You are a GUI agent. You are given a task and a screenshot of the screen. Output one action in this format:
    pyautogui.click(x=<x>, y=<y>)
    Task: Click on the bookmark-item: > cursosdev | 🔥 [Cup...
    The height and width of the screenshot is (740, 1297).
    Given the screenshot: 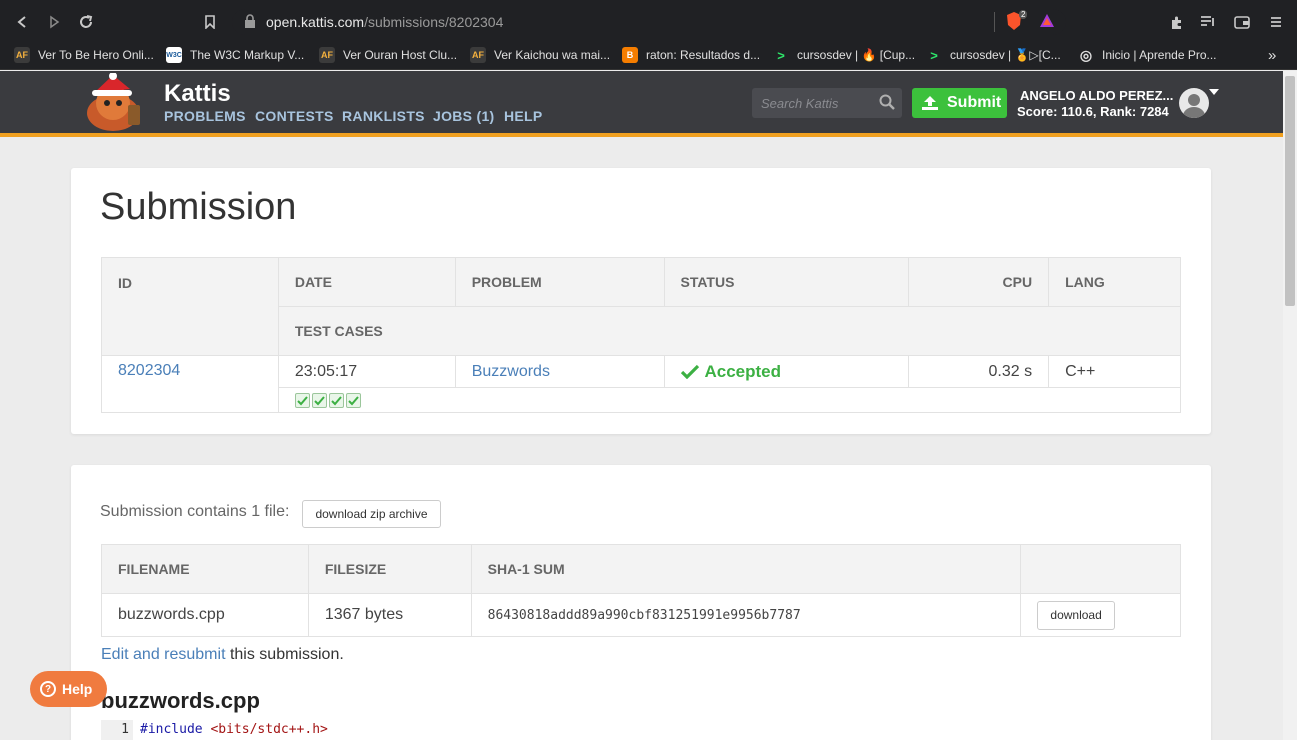 What is the action you would take?
    pyautogui.click(x=844, y=55)
    